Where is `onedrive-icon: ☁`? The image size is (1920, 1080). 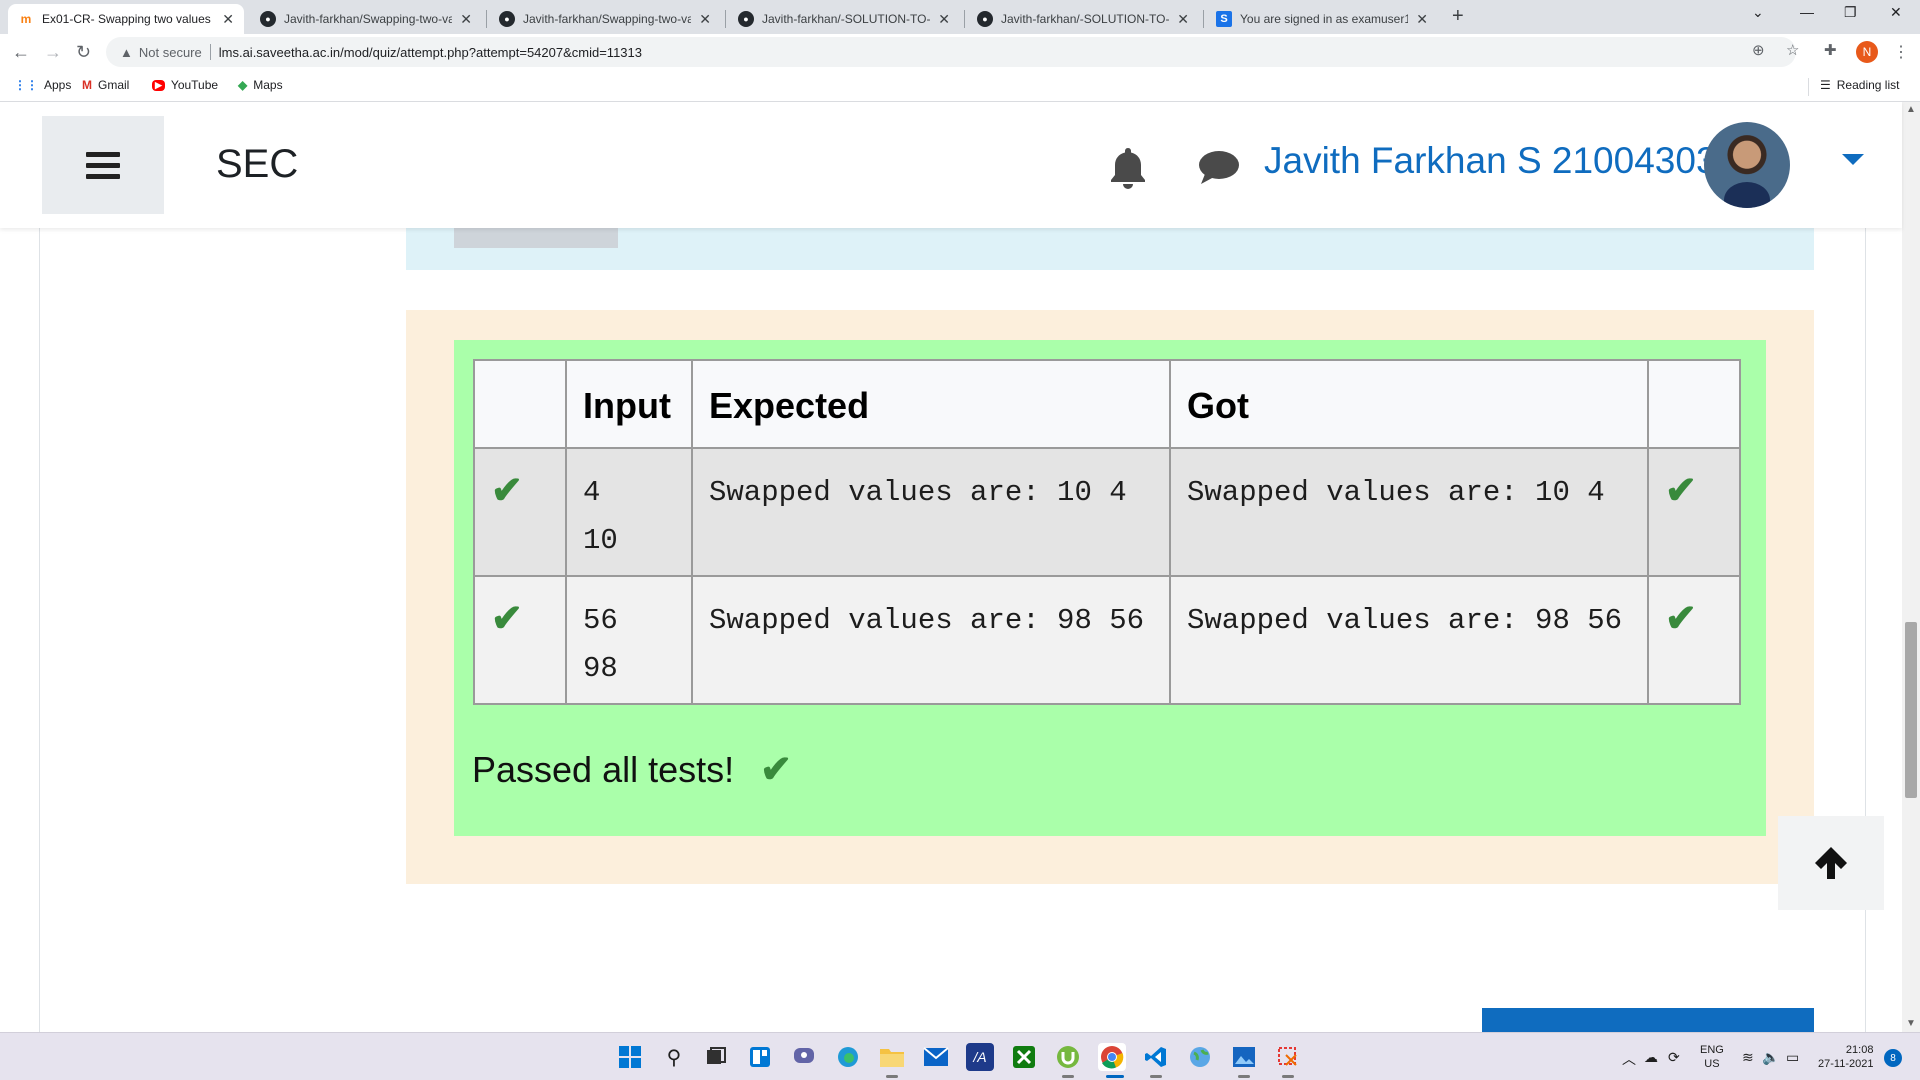
onedrive-icon: ☁ is located at coordinates (1651, 1057).